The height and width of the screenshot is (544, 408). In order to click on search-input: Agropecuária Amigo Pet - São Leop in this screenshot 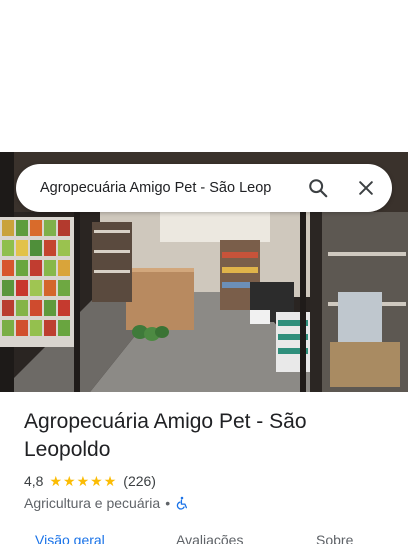, I will do `click(171, 188)`.